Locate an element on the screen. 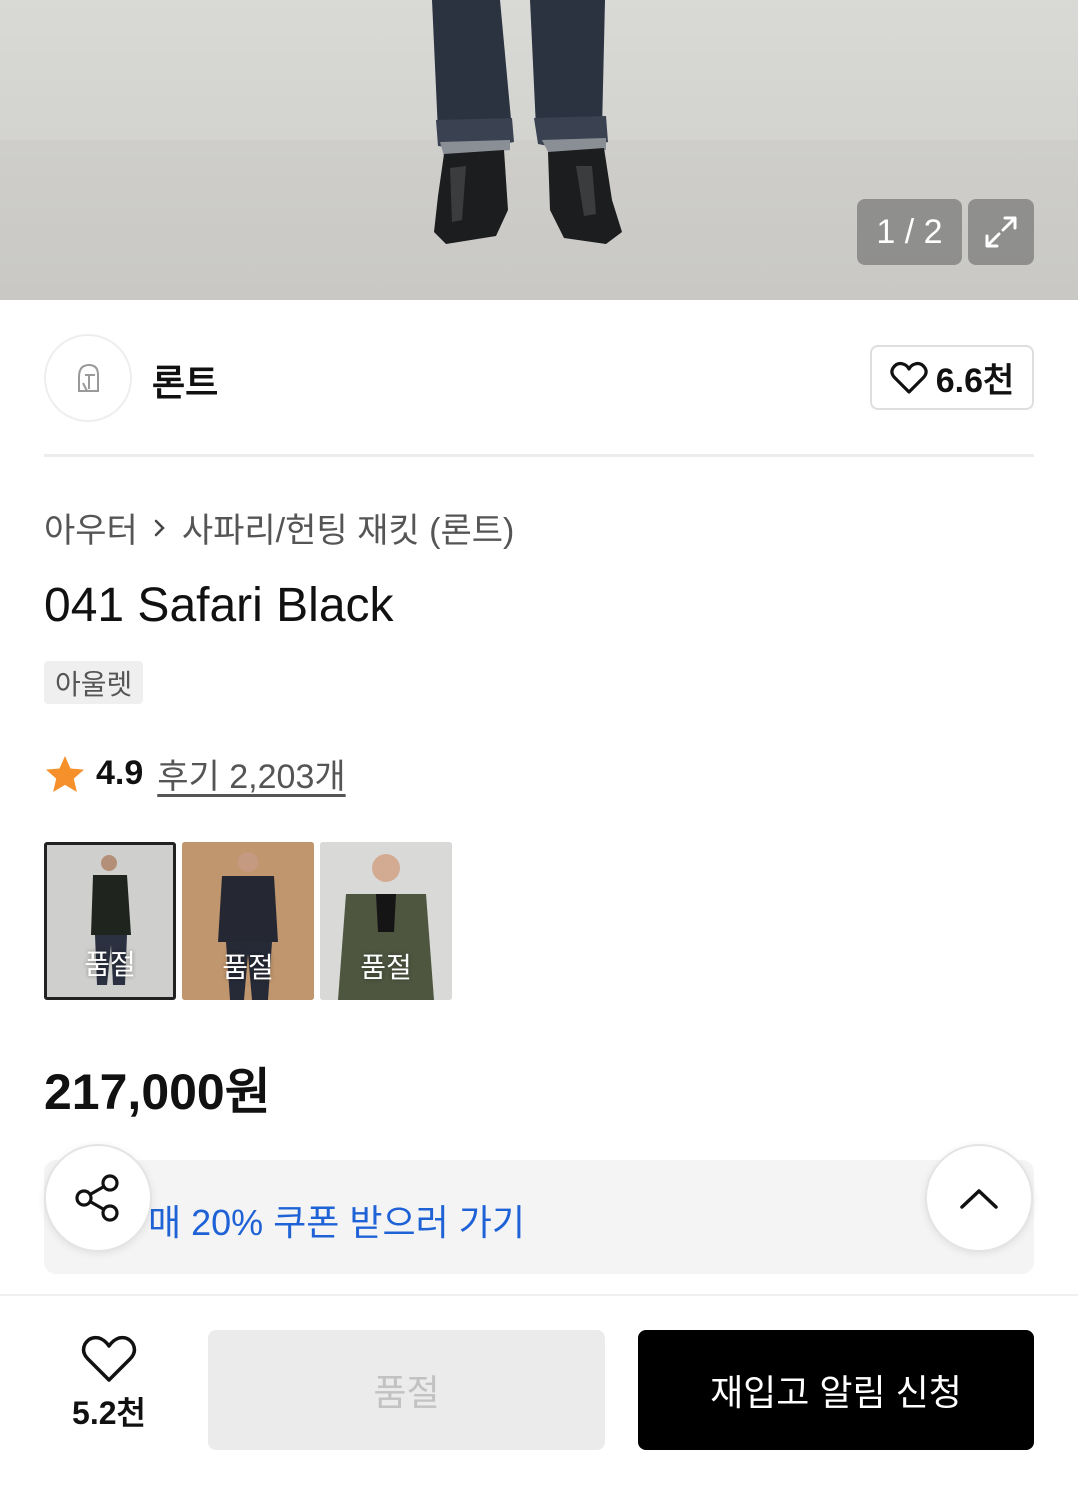 The image size is (1078, 1500). breadcrumb: 아우터 사파리/헌팅 재킷 (론트) is located at coordinates (279, 527).